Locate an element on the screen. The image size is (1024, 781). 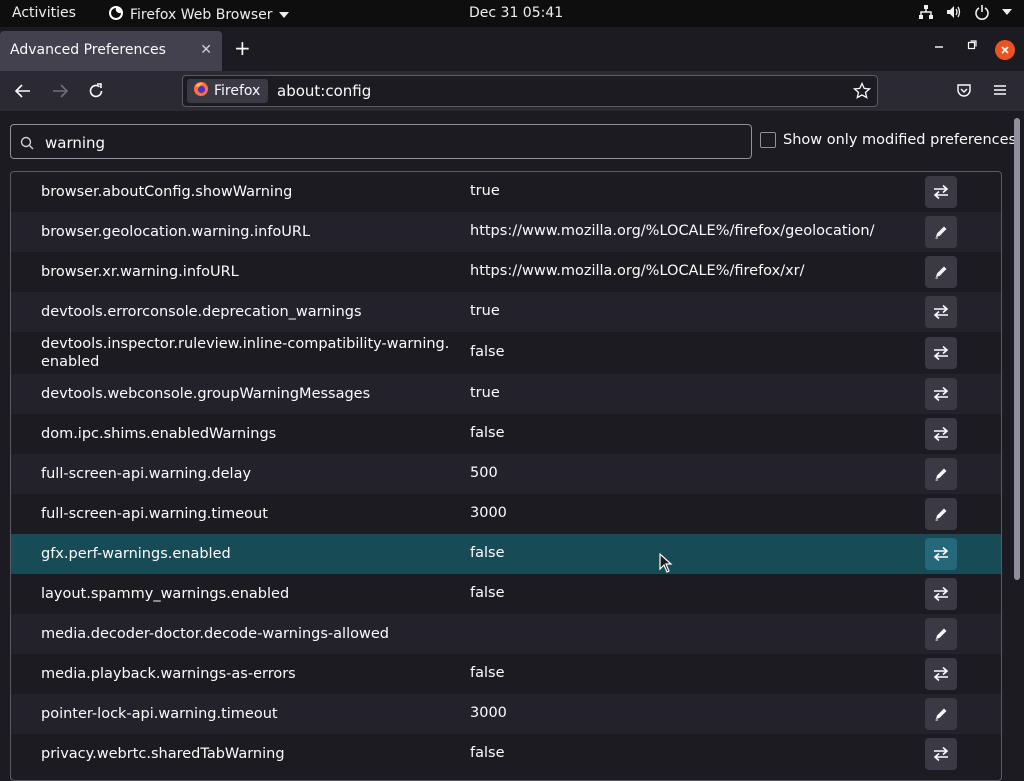
pref-row: layout.spammy_warnings.enabled false is located at coordinates (506, 594).